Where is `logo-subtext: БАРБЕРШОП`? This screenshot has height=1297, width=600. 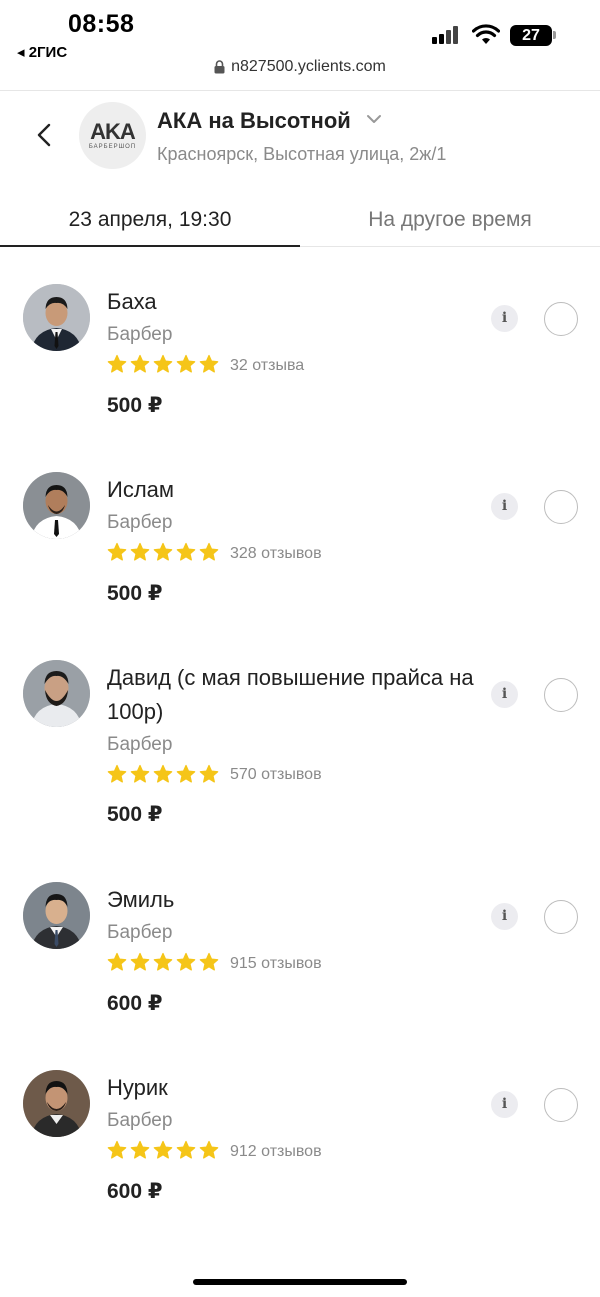
logo-subtext: БАРБЕРШОП is located at coordinates (112, 147).